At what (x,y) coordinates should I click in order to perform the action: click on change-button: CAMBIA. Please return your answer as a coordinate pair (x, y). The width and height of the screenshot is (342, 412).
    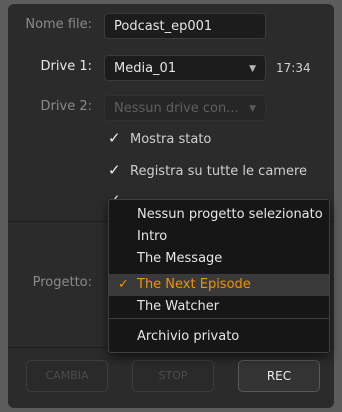
    Looking at the image, I should click on (67, 376).